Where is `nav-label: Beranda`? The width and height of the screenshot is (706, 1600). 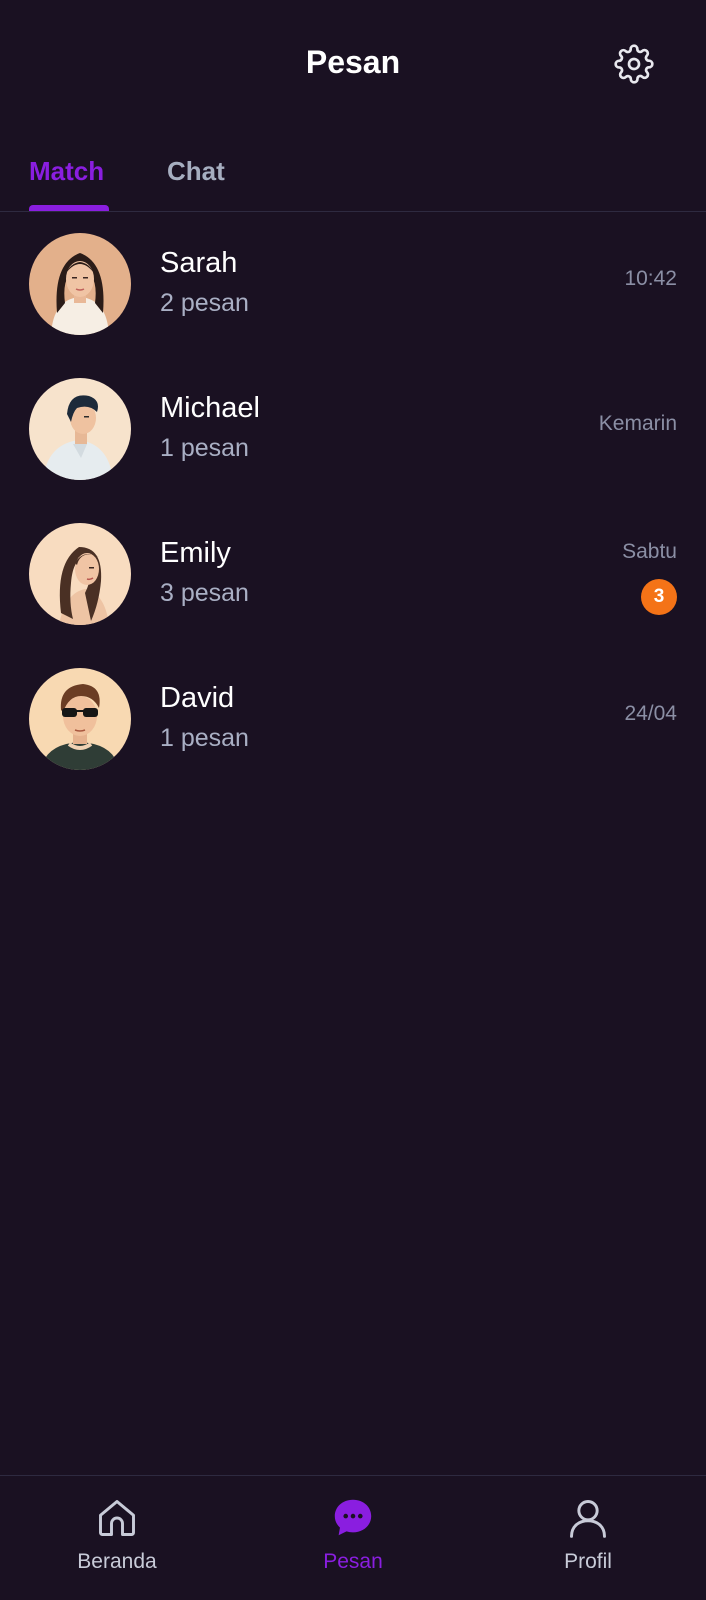 nav-label: Beranda is located at coordinates (117, 1561).